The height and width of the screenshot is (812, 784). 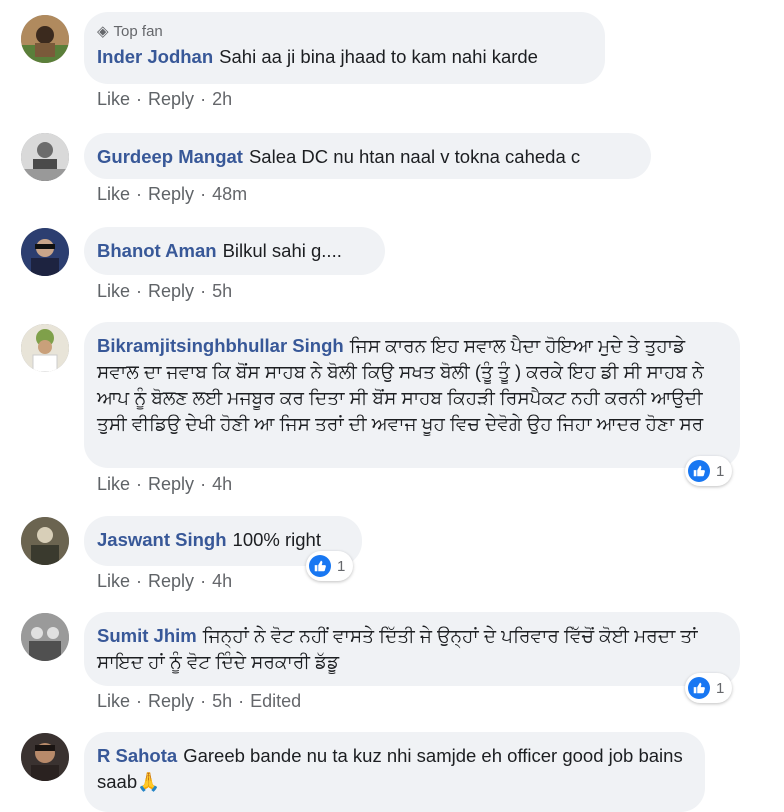 What do you see at coordinates (147, 635) in the screenshot?
I see `commenter-name: Sumit Jhim` at bounding box center [147, 635].